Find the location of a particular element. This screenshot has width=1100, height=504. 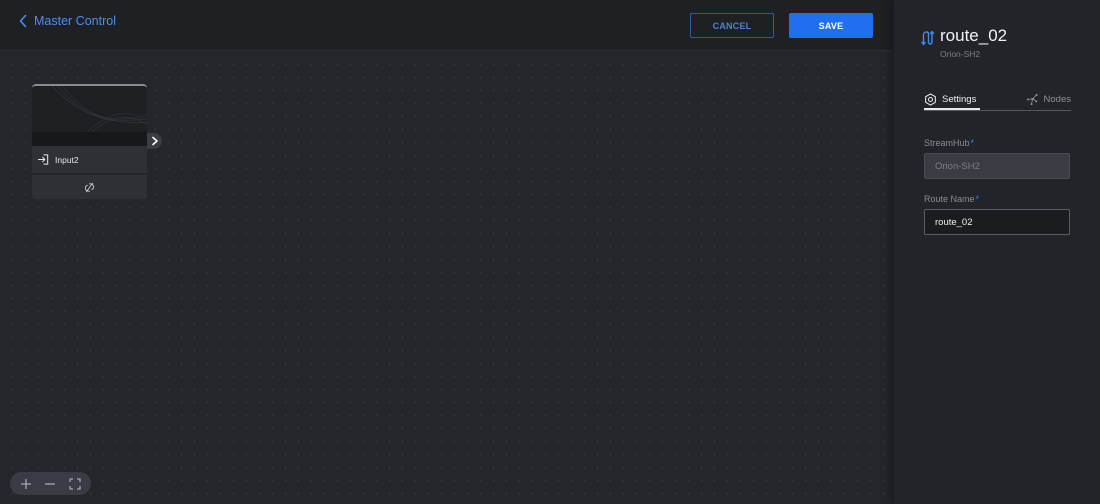

active-tab-indicator is located at coordinates (952, 109).